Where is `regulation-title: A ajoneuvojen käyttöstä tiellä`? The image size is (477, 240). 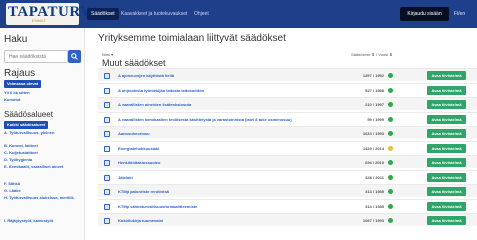 regulation-title: A ajoneuvojen käyttöstä tiellä is located at coordinates (146, 75).